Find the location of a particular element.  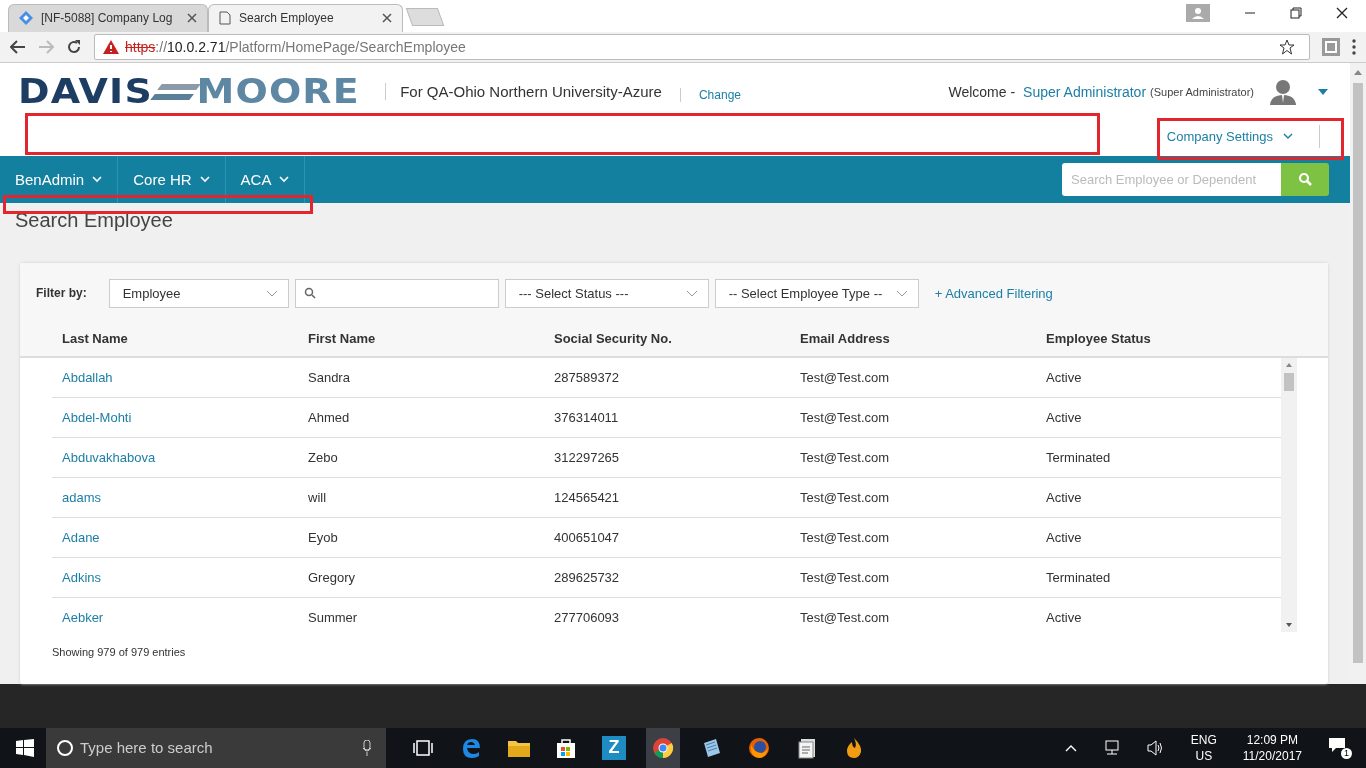

company-name: For QA-Ohio Northern University-Azure is located at coordinates (523, 92).